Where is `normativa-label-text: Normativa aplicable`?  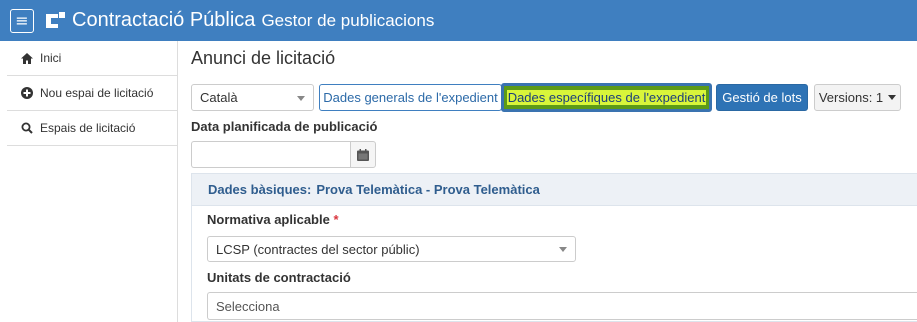
normativa-label-text: Normativa aplicable is located at coordinates (268, 219).